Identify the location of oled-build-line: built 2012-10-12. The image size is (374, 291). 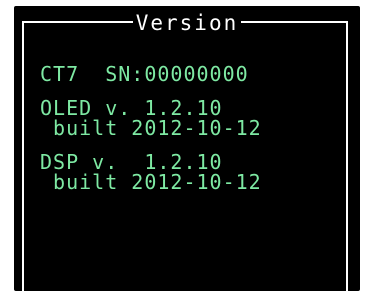
(151, 128).